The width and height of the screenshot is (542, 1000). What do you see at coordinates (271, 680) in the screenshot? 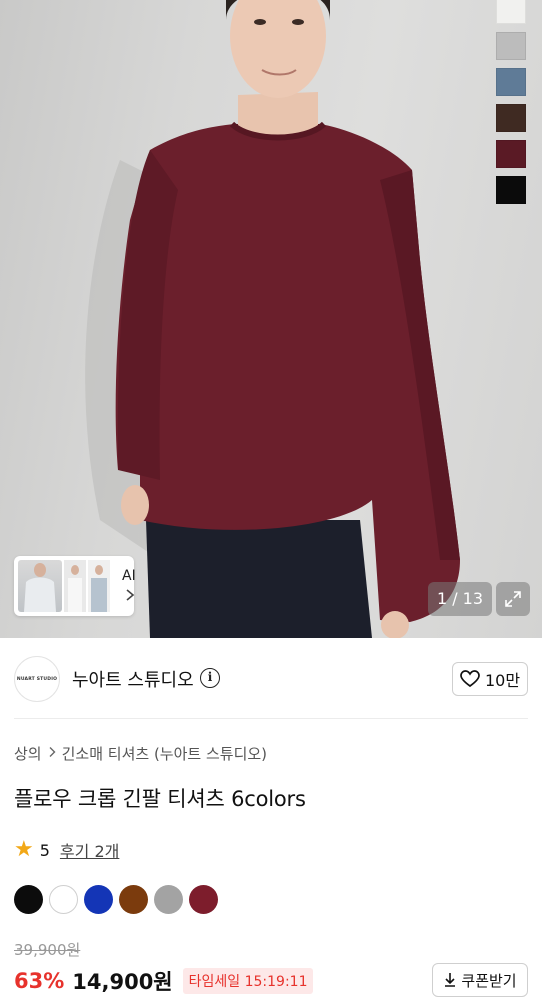
I see `brand-row: NUART STUDIO 누아트 스튜디오 i 10만` at bounding box center [271, 680].